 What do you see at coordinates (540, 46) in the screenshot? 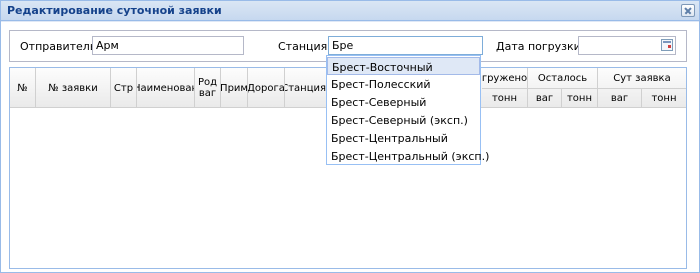
I see `loading-date-label: Дата погрузки:` at bounding box center [540, 46].